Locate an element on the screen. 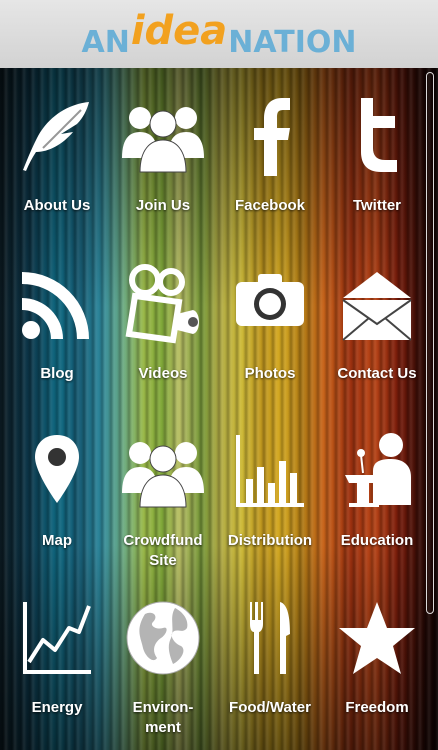  scrollbar is located at coordinates (430, 343).